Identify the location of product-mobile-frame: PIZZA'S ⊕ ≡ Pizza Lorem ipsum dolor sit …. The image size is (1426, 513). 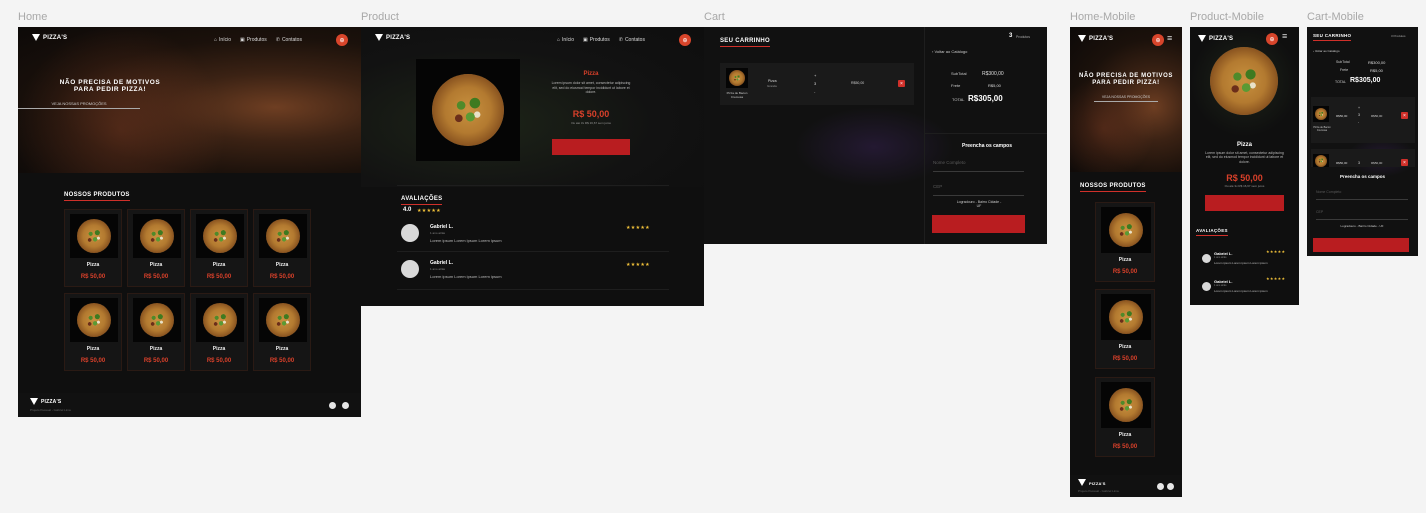
(1244, 166).